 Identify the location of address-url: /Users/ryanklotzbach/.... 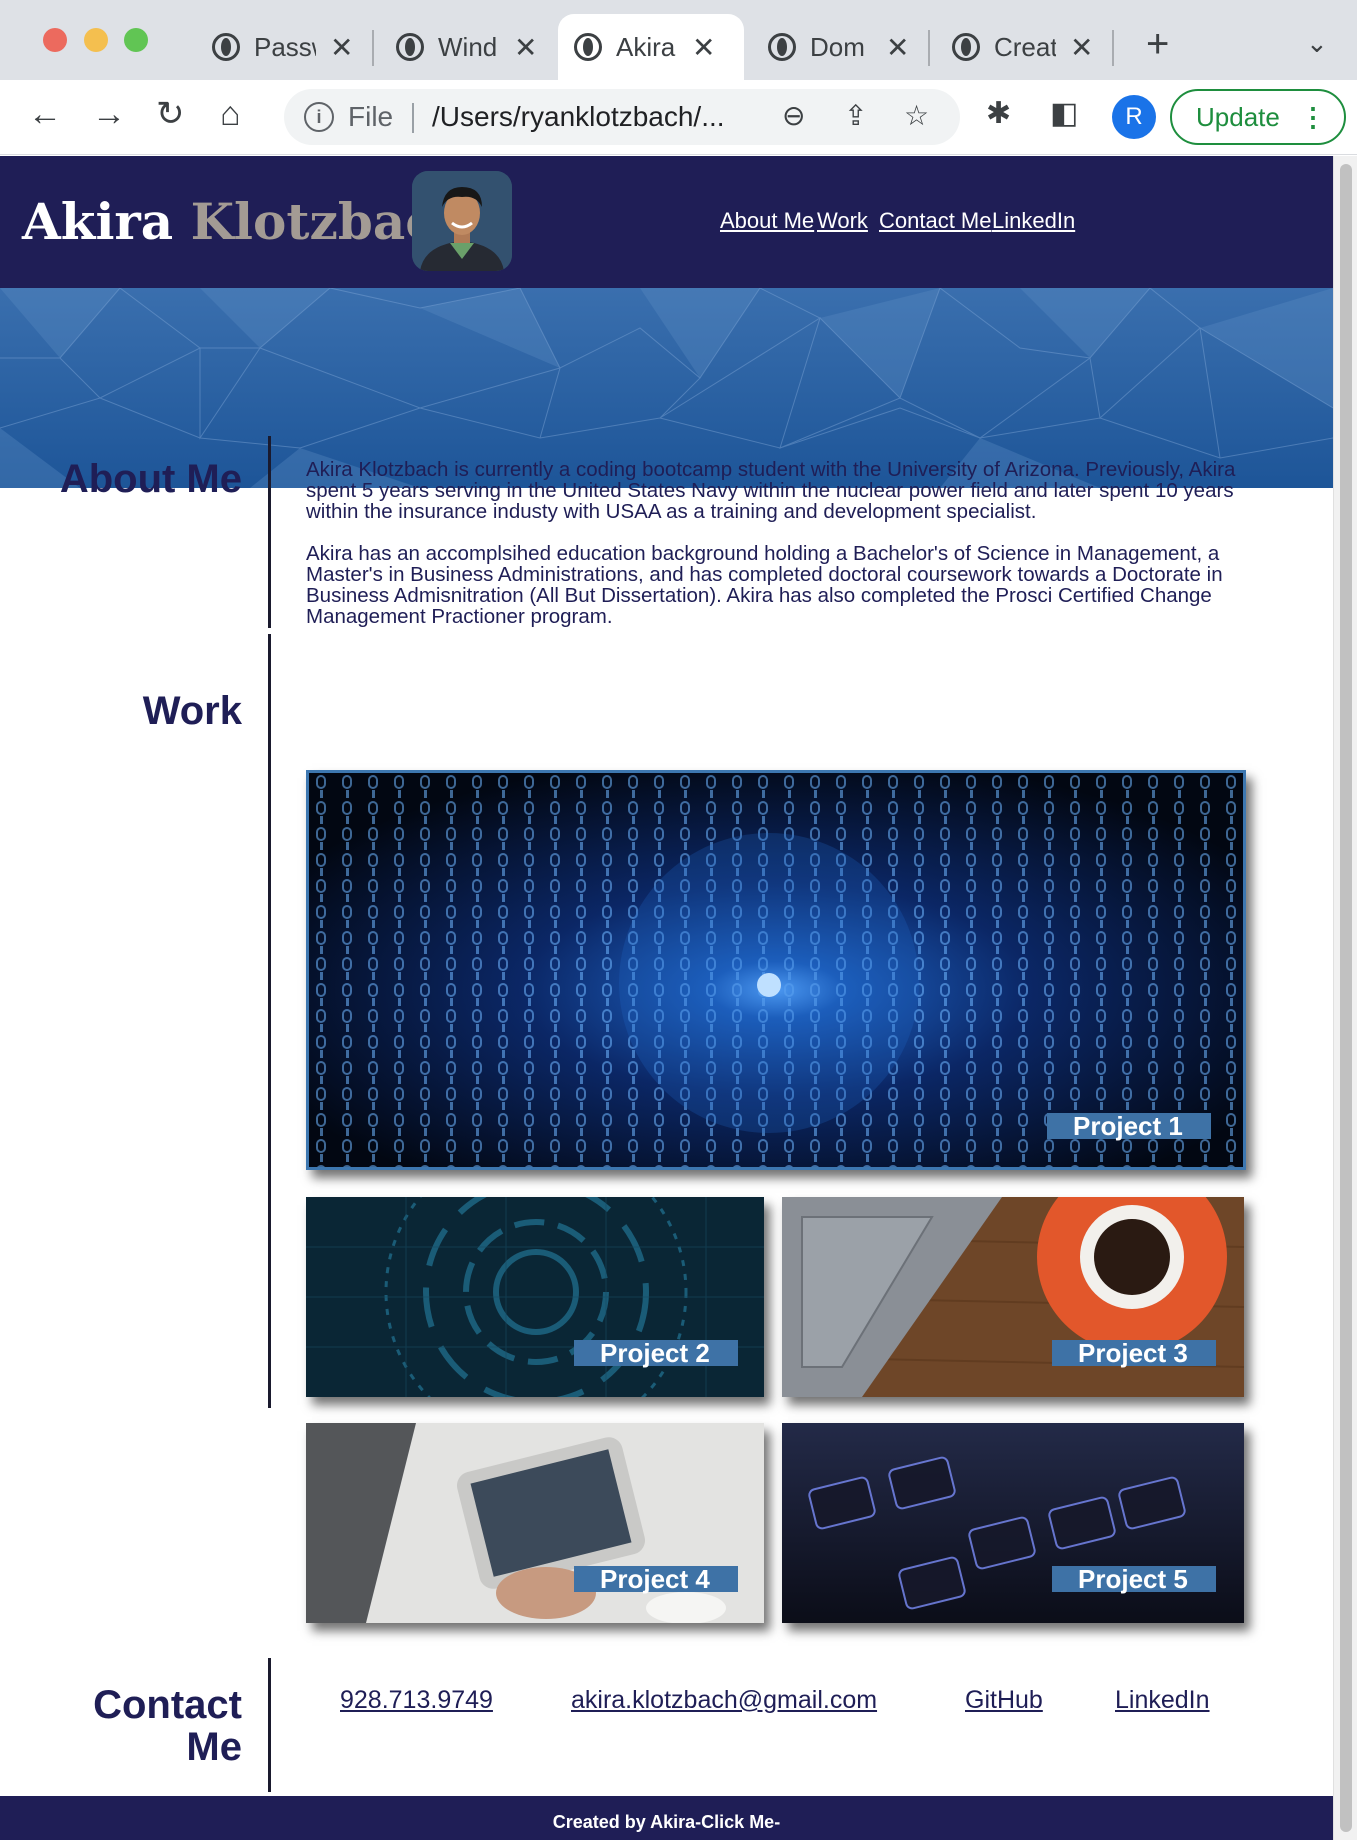
(578, 117).